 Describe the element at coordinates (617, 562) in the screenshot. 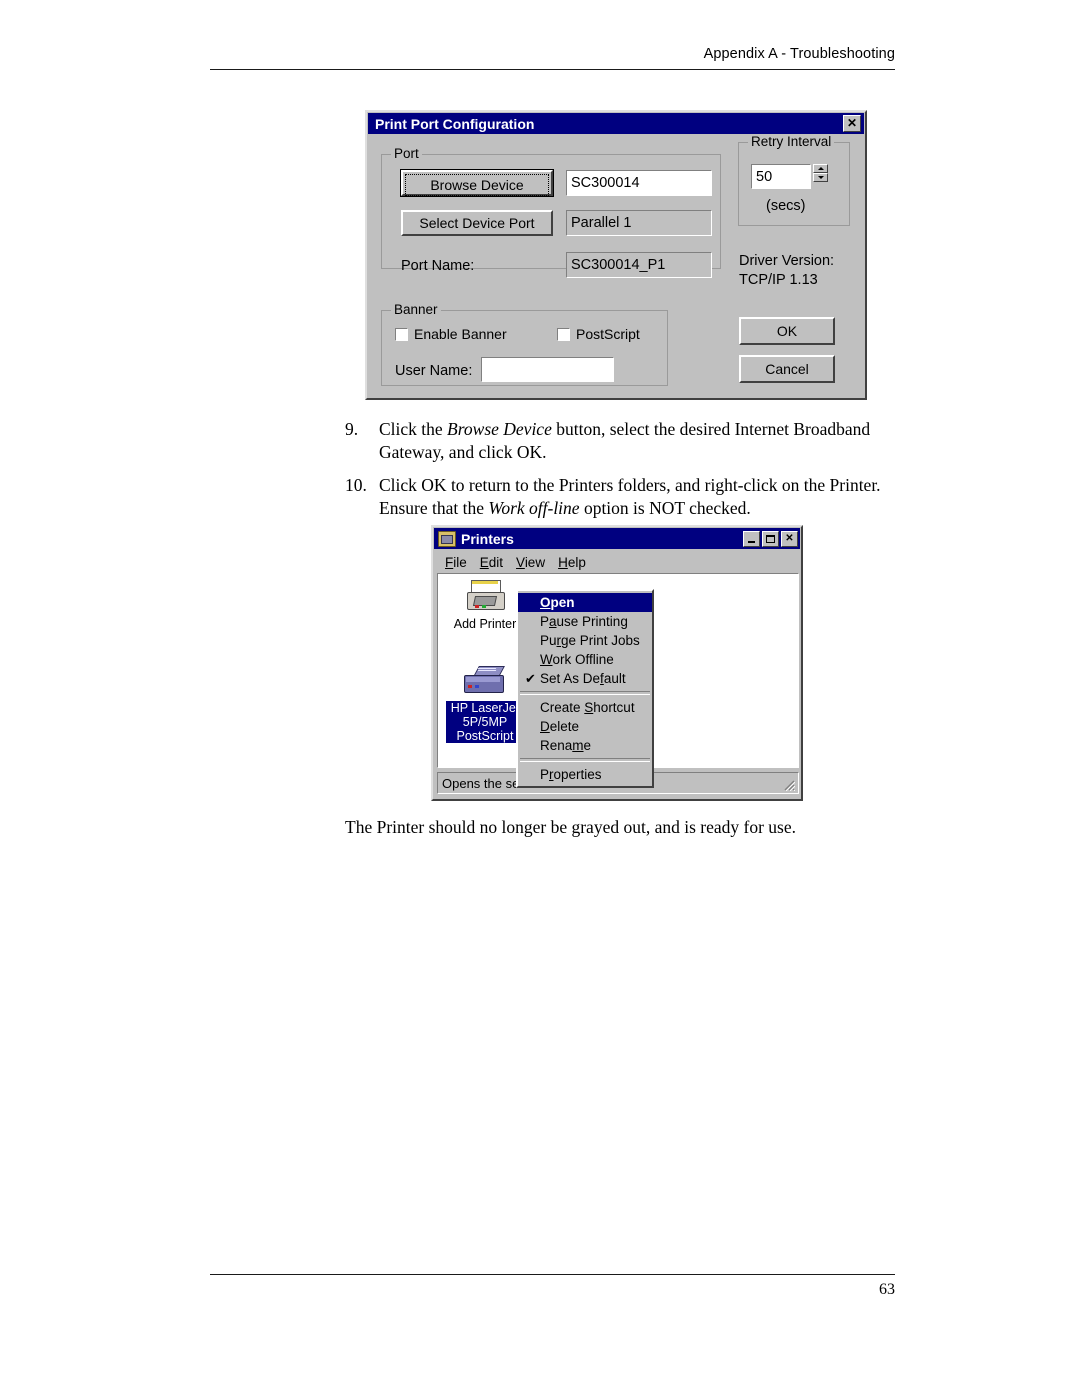

I see `menubar: File Edit View Help` at that location.